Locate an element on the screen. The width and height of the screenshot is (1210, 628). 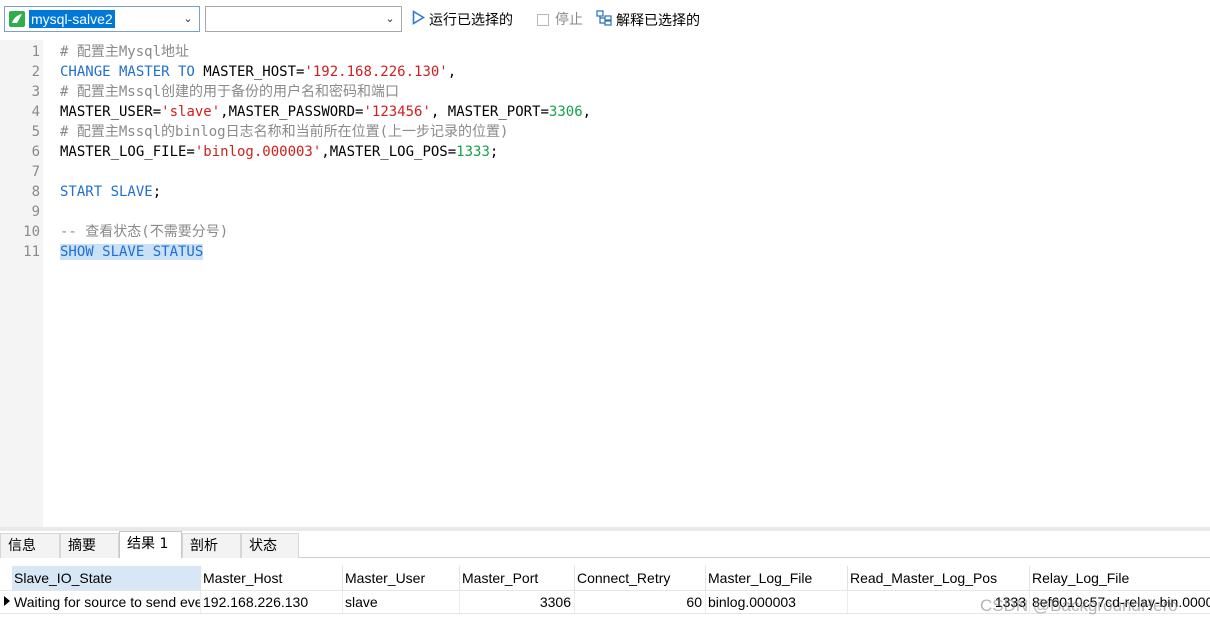
tab-info: 信息 is located at coordinates (30, 545).